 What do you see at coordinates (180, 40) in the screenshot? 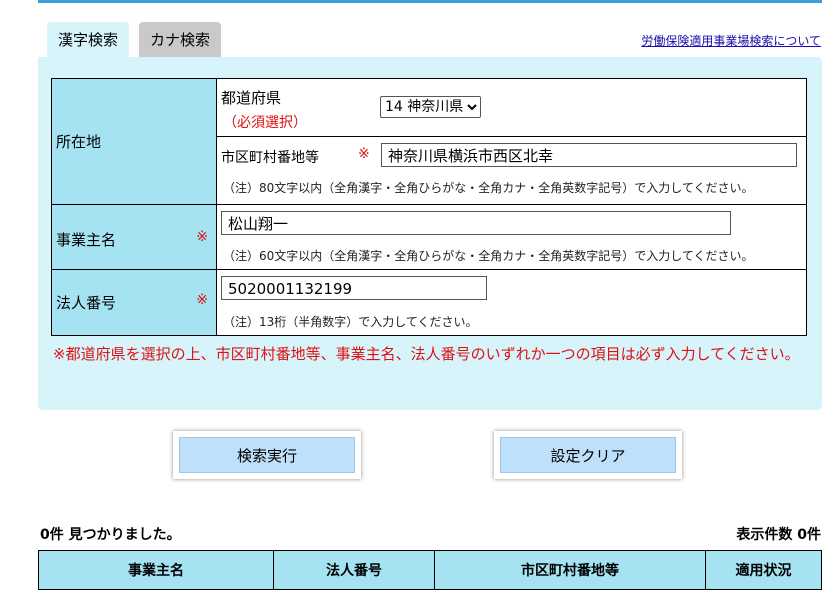
I see `tab-kana-search: カナ検索` at bounding box center [180, 40].